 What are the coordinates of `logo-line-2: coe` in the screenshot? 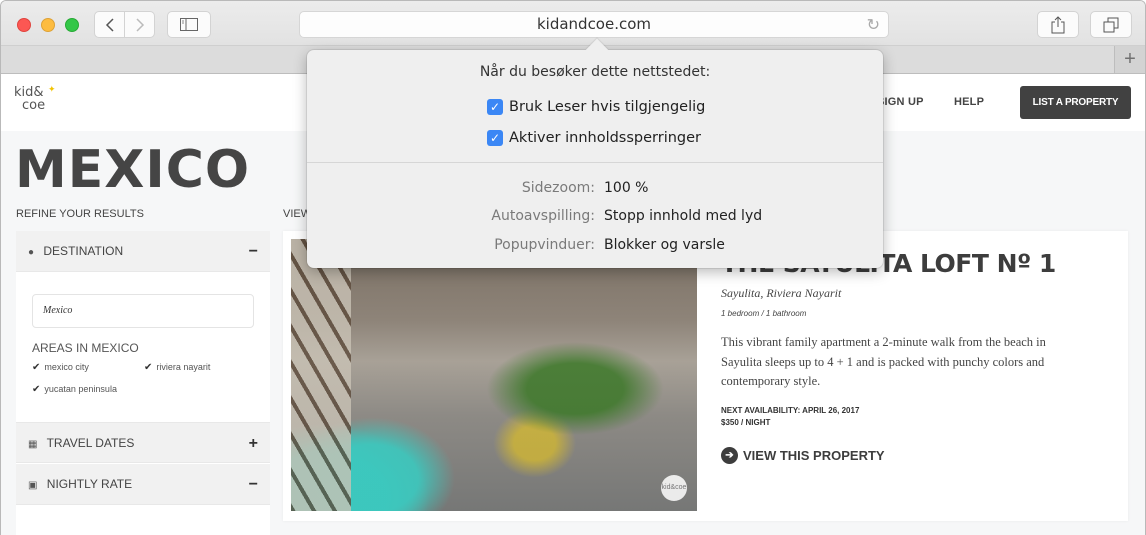 It's located at (34, 105).